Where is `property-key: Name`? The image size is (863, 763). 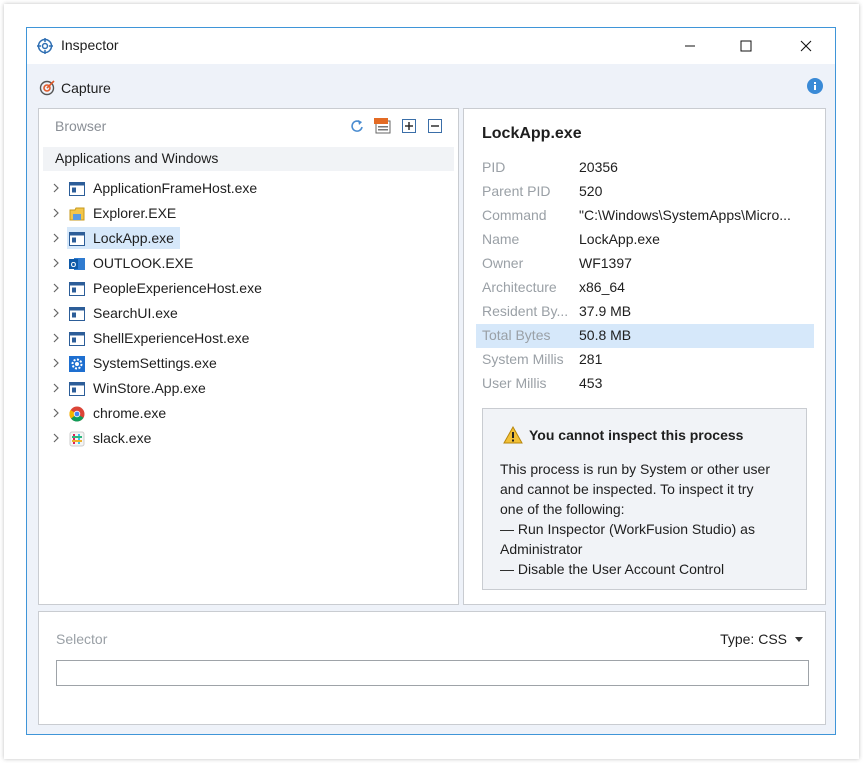 property-key: Name is located at coordinates (501, 239).